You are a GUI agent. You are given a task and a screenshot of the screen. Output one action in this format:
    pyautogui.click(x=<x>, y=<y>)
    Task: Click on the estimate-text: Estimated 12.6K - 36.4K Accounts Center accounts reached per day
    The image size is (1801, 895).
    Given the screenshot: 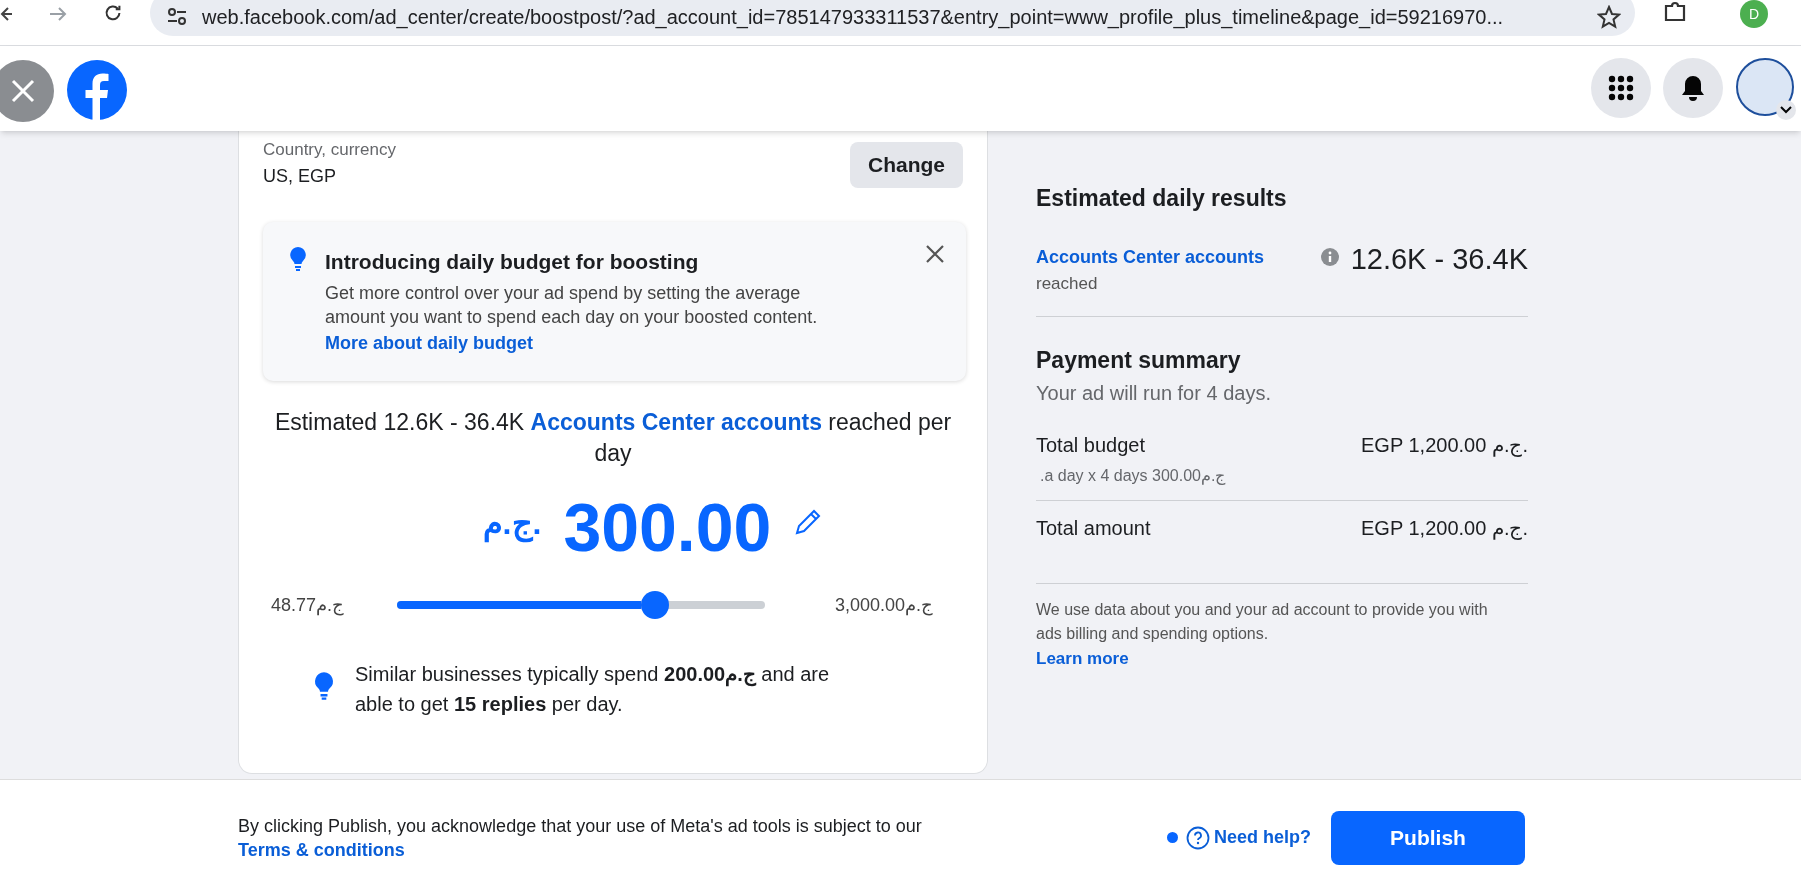 What is the action you would take?
    pyautogui.click(x=613, y=438)
    